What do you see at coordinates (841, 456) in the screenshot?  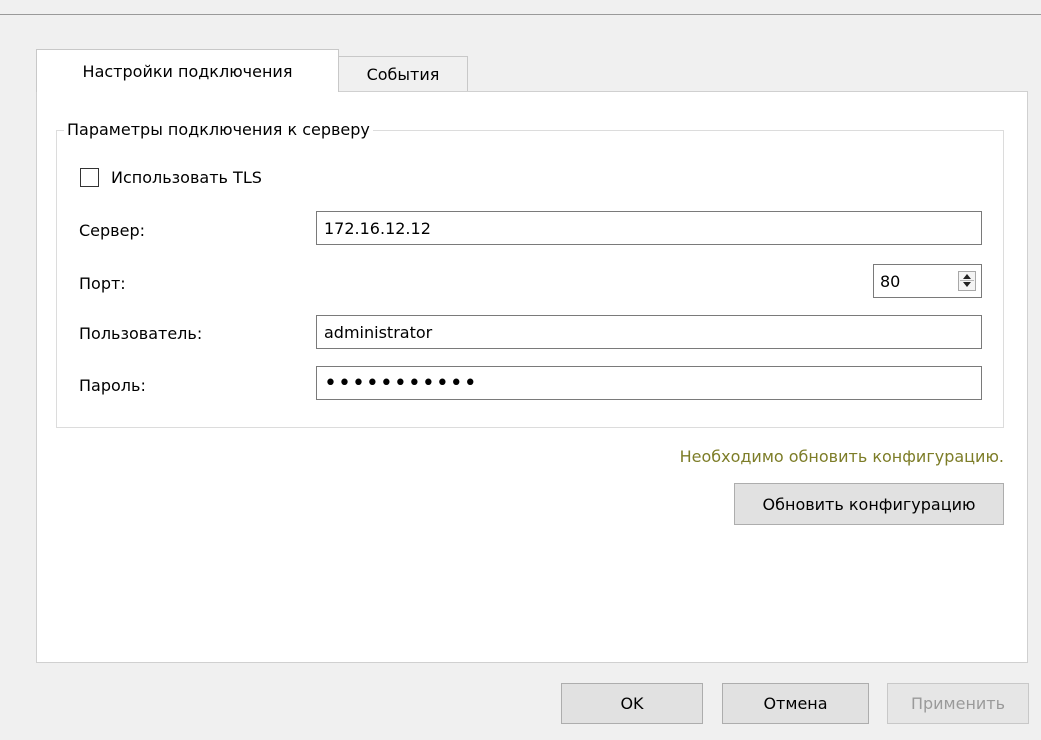 I see `config-update-notice: Необходимо обновить конфигурацию.` at bounding box center [841, 456].